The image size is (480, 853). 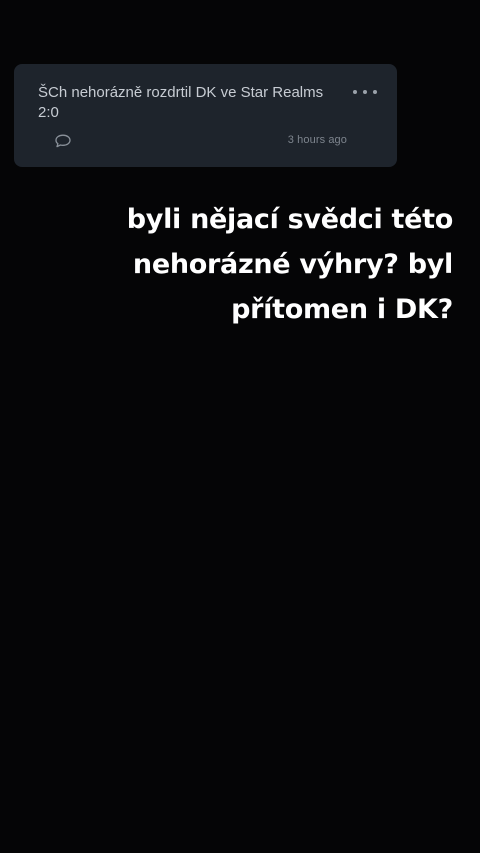 I want to click on caption-line: nehorázné výhry? byl, so click(x=292, y=264).